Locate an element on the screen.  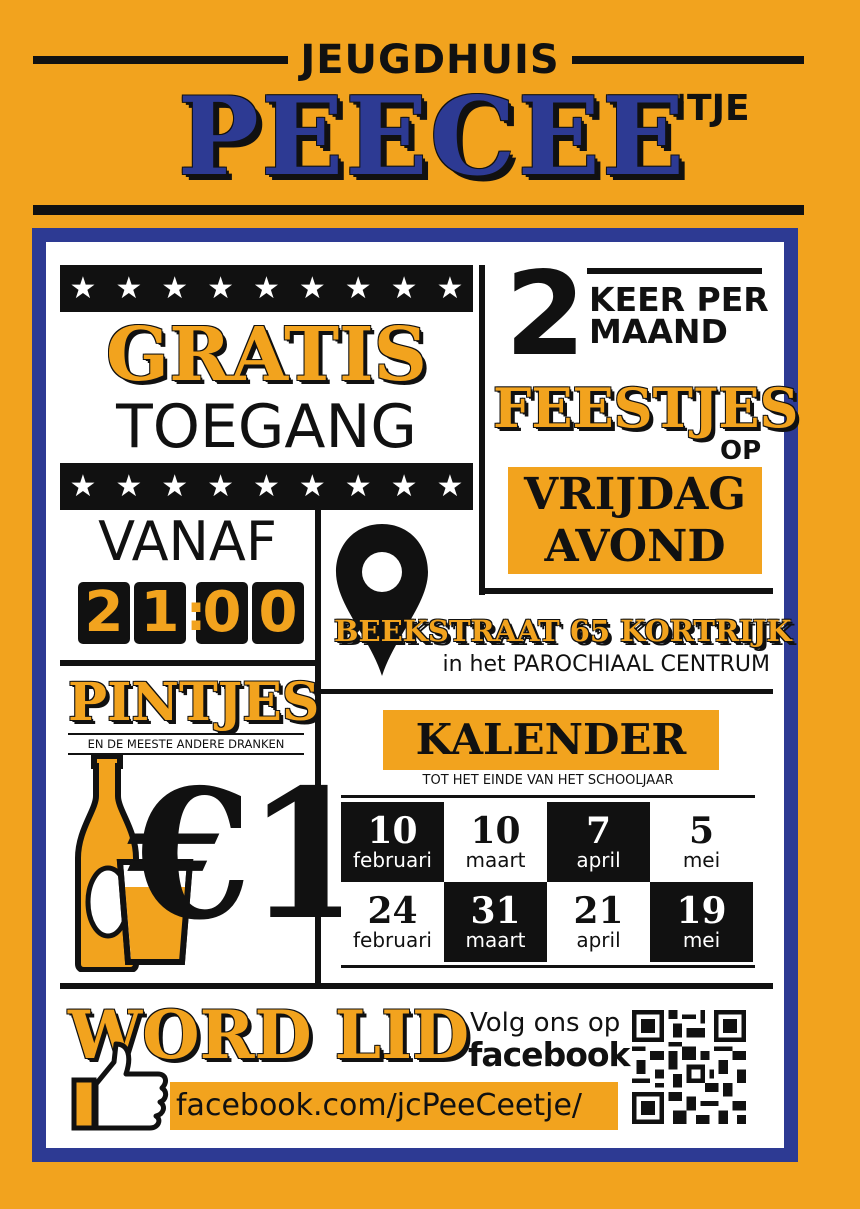
header-suffix: 'TJE is located at coordinates (713, 108).